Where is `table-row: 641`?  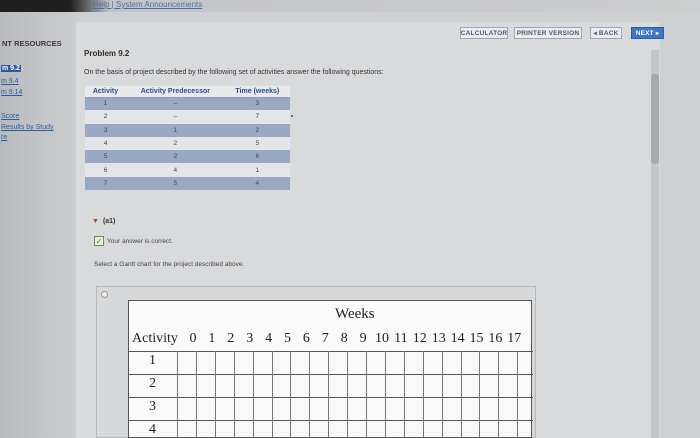
table-row: 641 is located at coordinates (187, 170).